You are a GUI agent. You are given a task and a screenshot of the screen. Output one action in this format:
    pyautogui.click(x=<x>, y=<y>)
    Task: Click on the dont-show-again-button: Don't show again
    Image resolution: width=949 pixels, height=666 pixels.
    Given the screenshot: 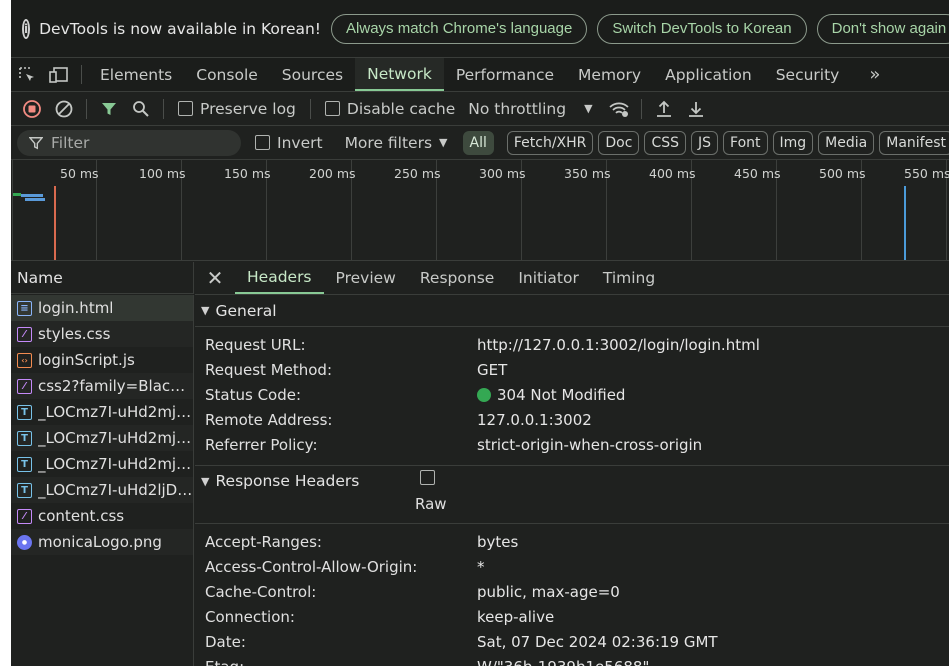 What is the action you would take?
    pyautogui.click(x=882, y=28)
    